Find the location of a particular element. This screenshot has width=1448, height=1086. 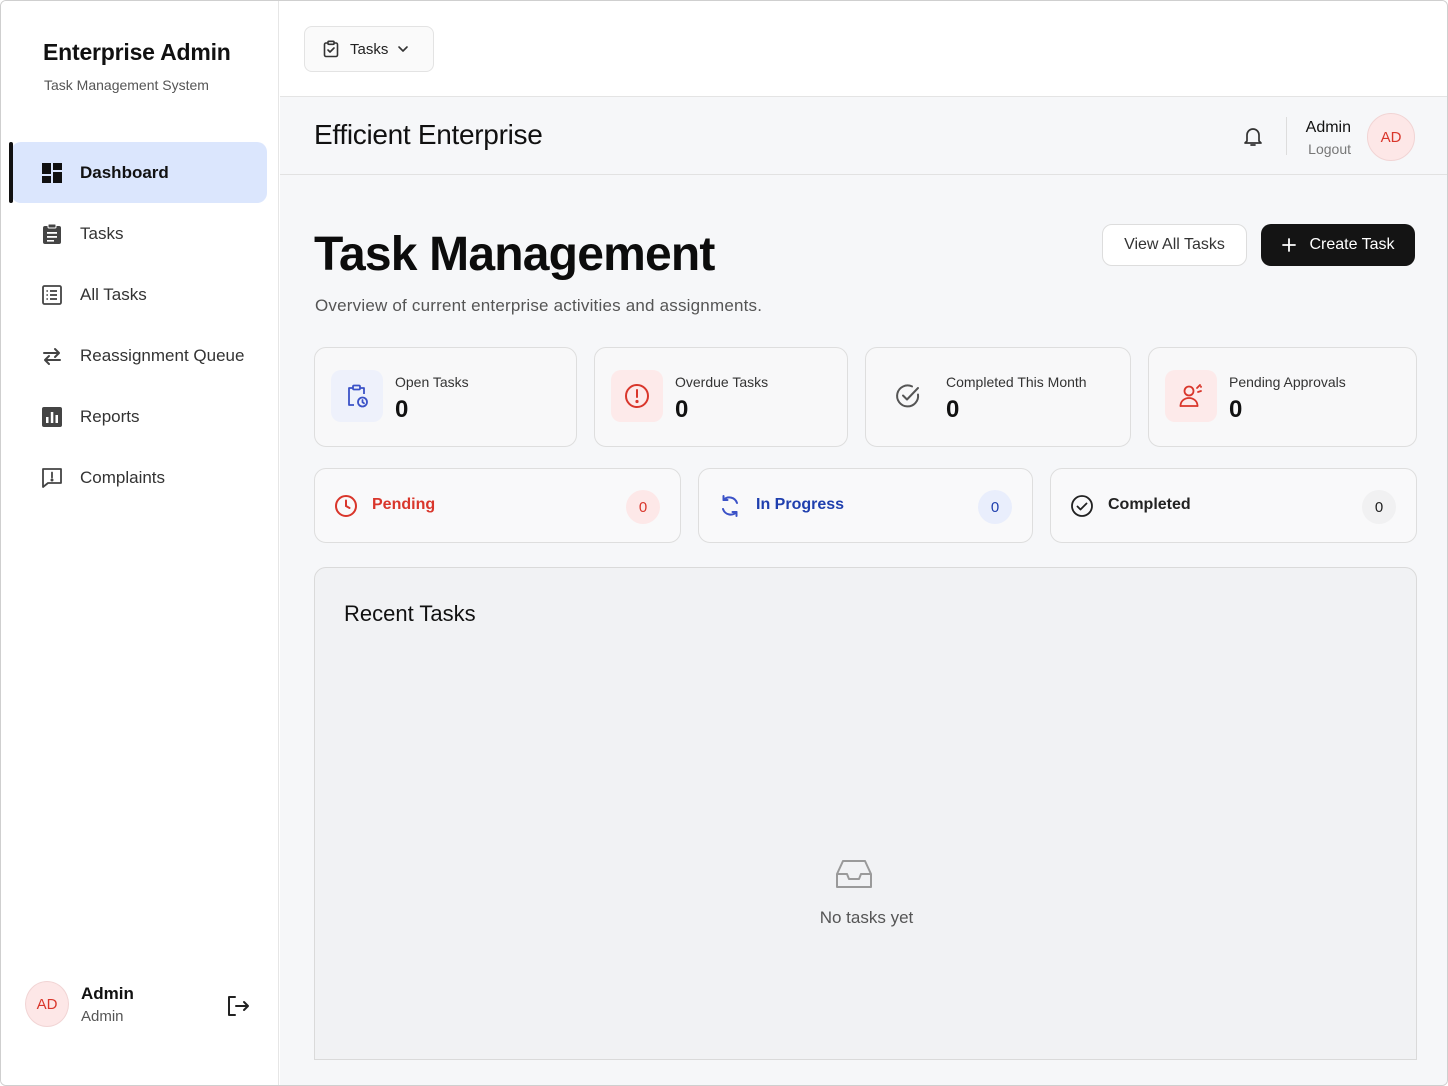

chevron-down-icon is located at coordinates (403, 49).